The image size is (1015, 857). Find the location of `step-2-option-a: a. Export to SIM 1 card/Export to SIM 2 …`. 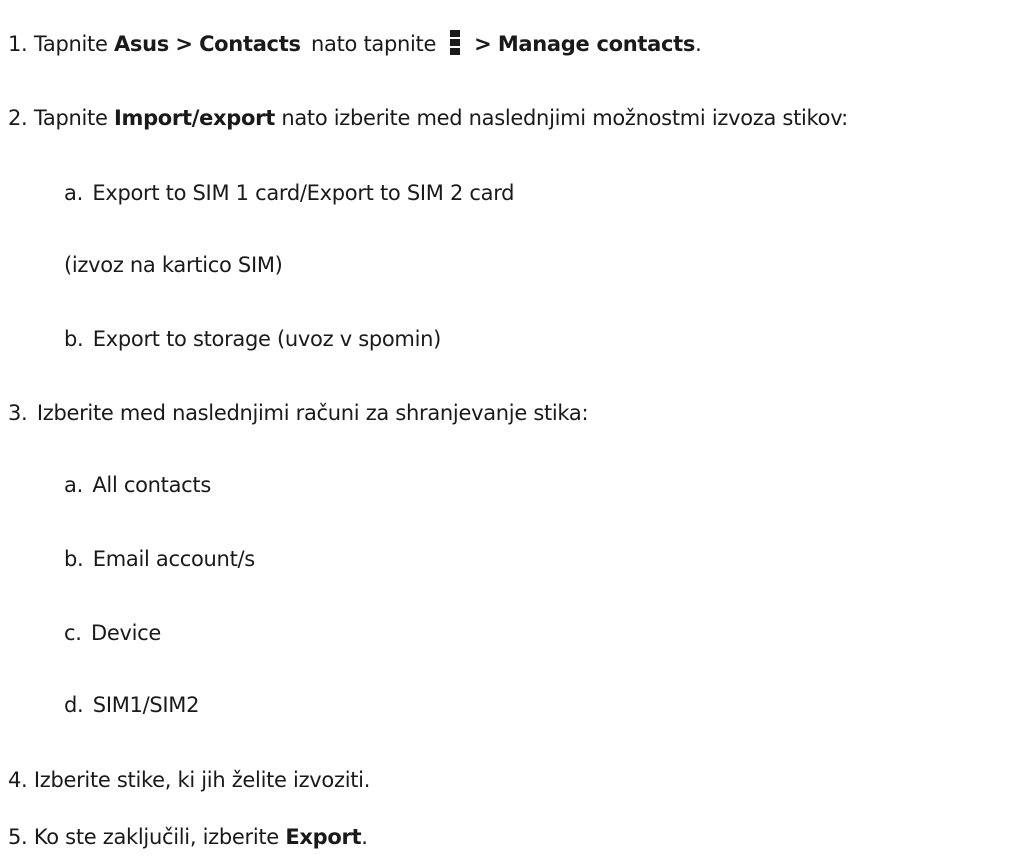

step-2-option-a: a. Export to SIM 1 card/Export to SIM 2 … is located at coordinates (289, 193).